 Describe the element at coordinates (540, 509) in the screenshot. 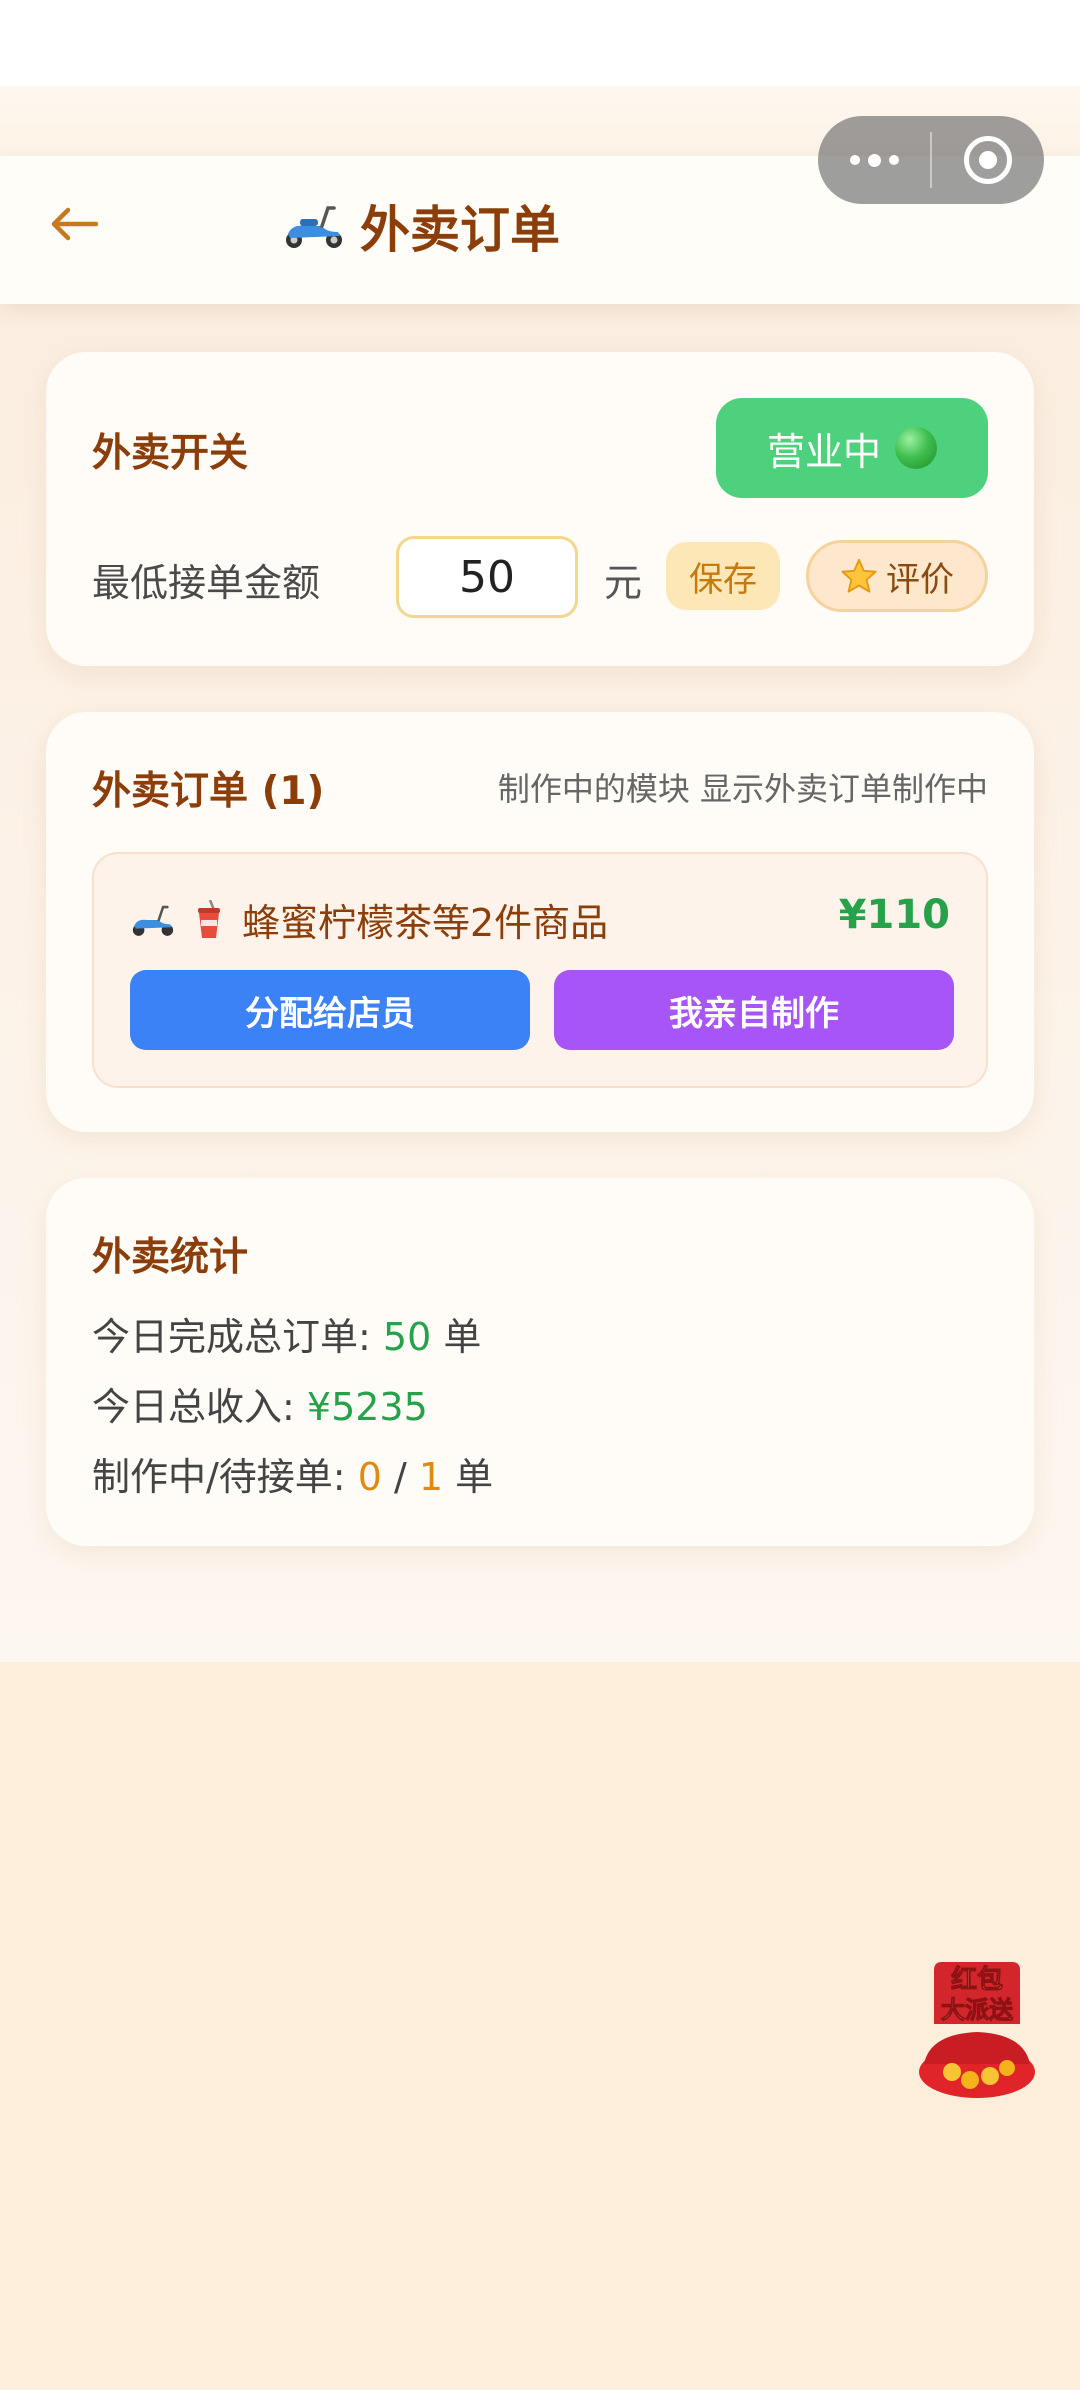

I see `delivery-switch-card: 外卖开关 营业中 最低接单金额 元 保存 评价` at that location.